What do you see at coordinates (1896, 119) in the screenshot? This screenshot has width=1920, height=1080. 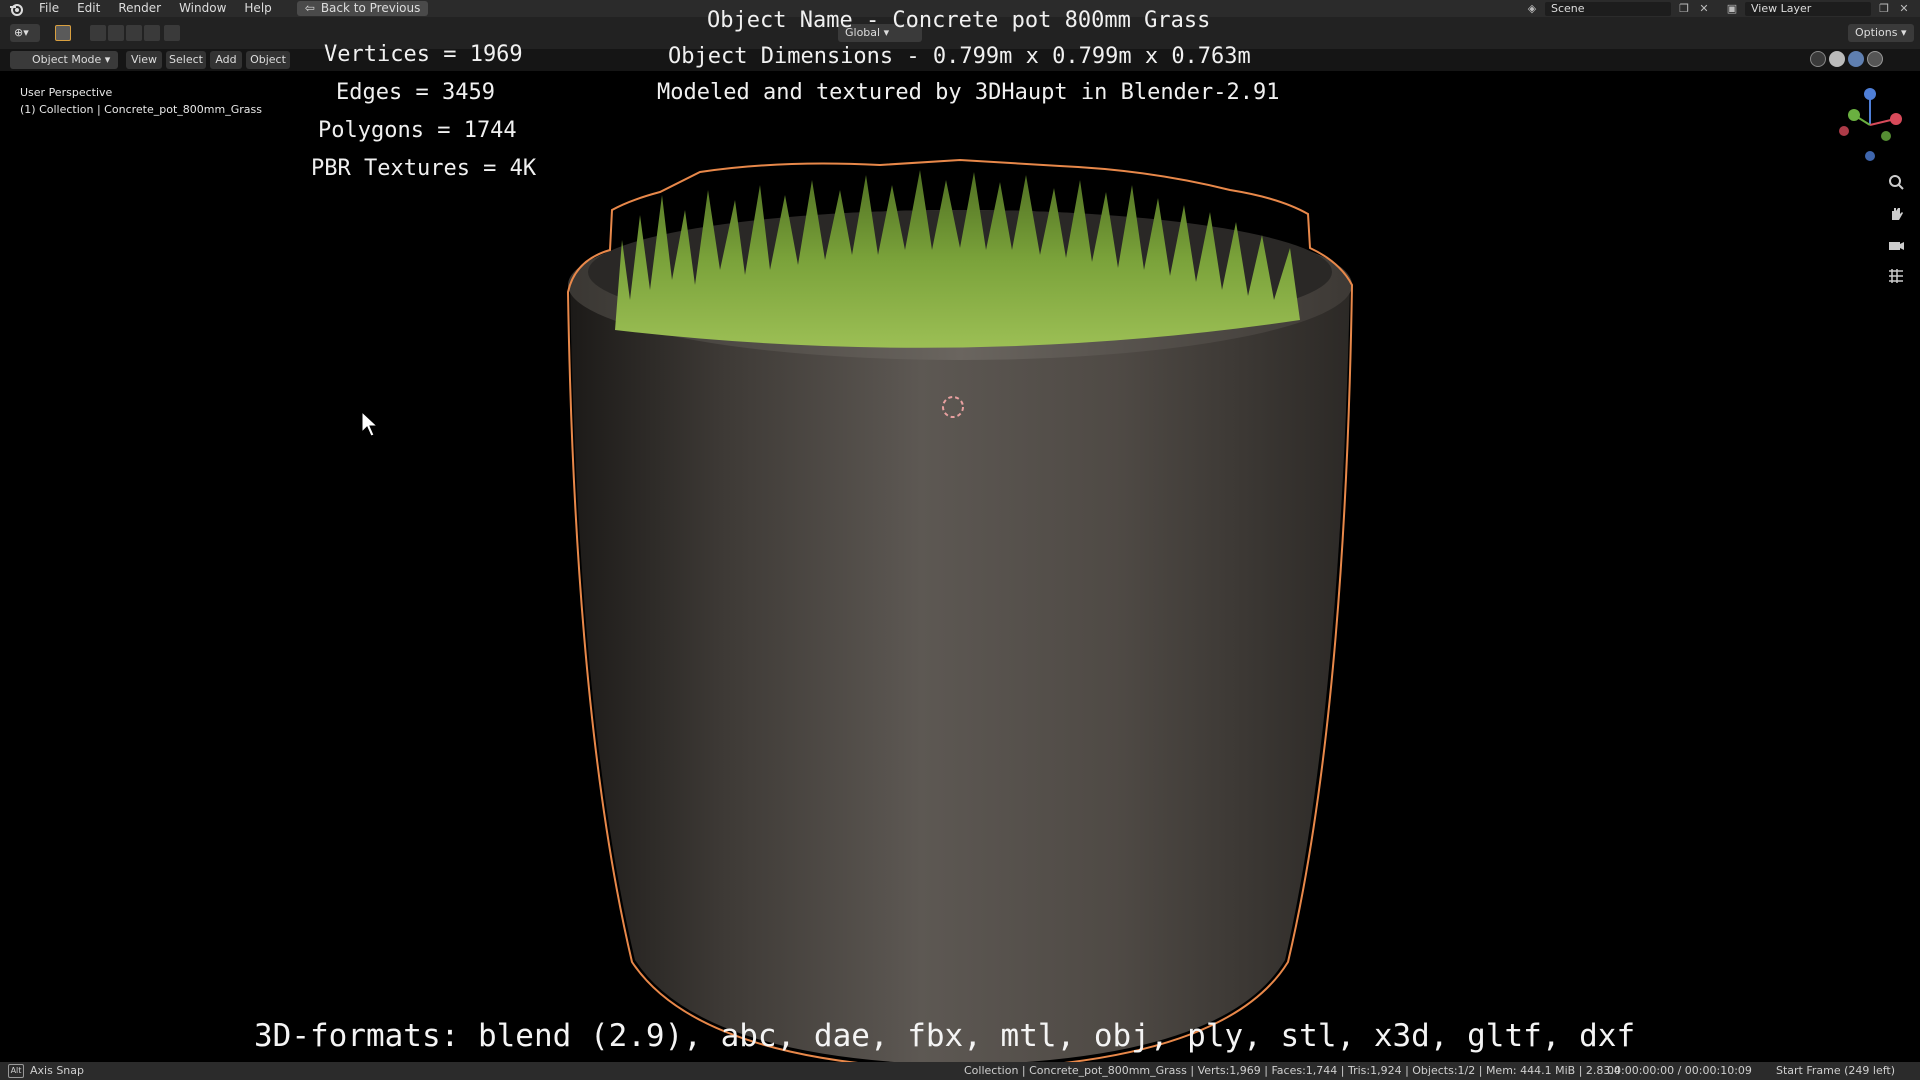 I see `x-axis-icon` at bounding box center [1896, 119].